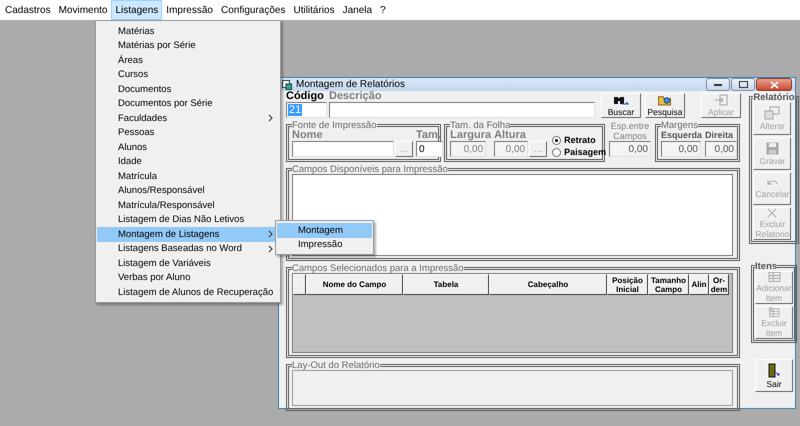  What do you see at coordinates (627, 284) in the screenshot?
I see `column-header: Posição Inicial` at bounding box center [627, 284].